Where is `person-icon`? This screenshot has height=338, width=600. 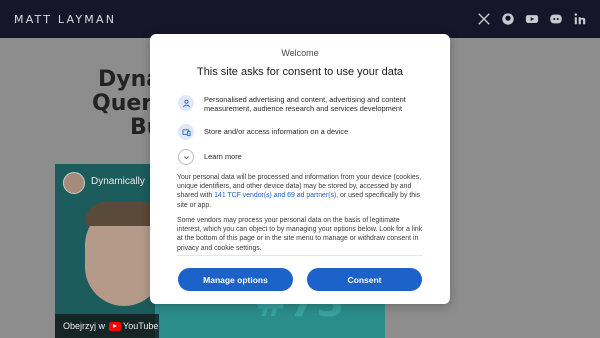 person-icon is located at coordinates (186, 103).